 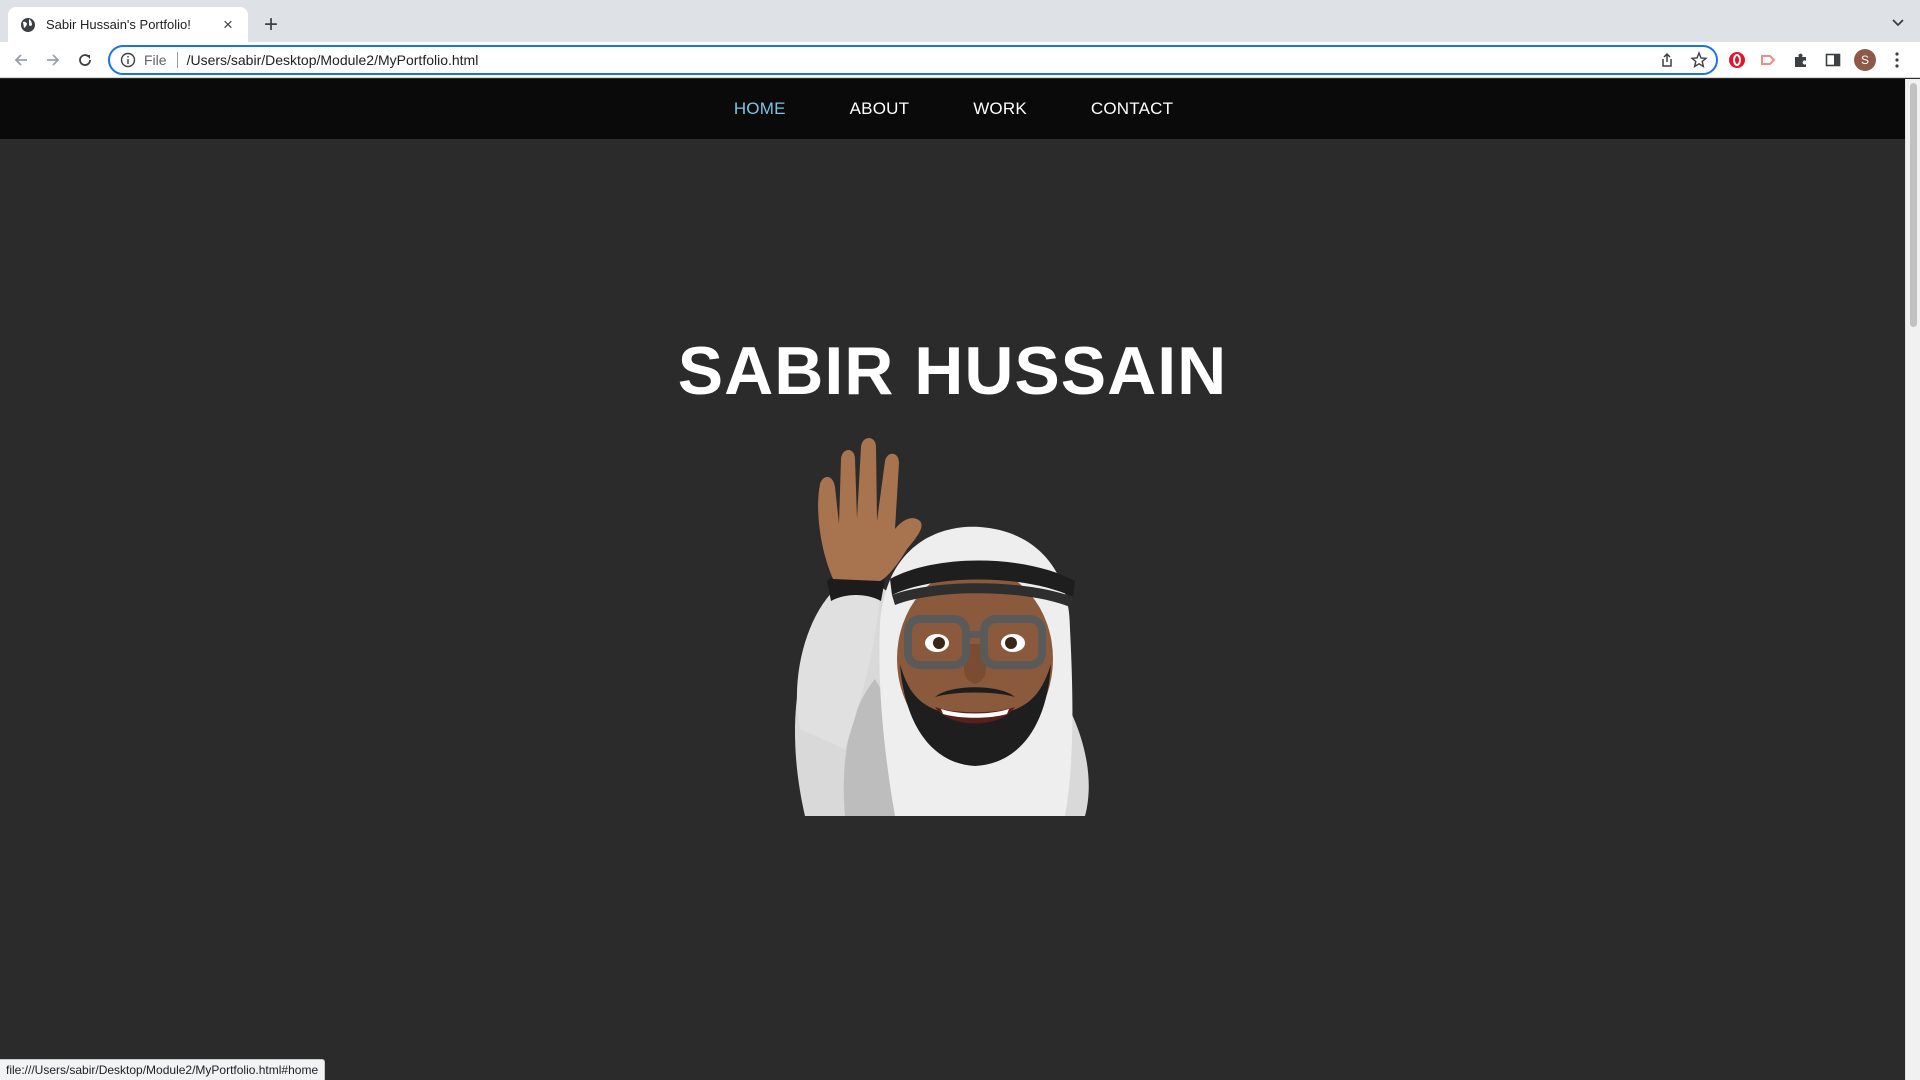 What do you see at coordinates (1833, 60) in the screenshot?
I see `side-panel-icon` at bounding box center [1833, 60].